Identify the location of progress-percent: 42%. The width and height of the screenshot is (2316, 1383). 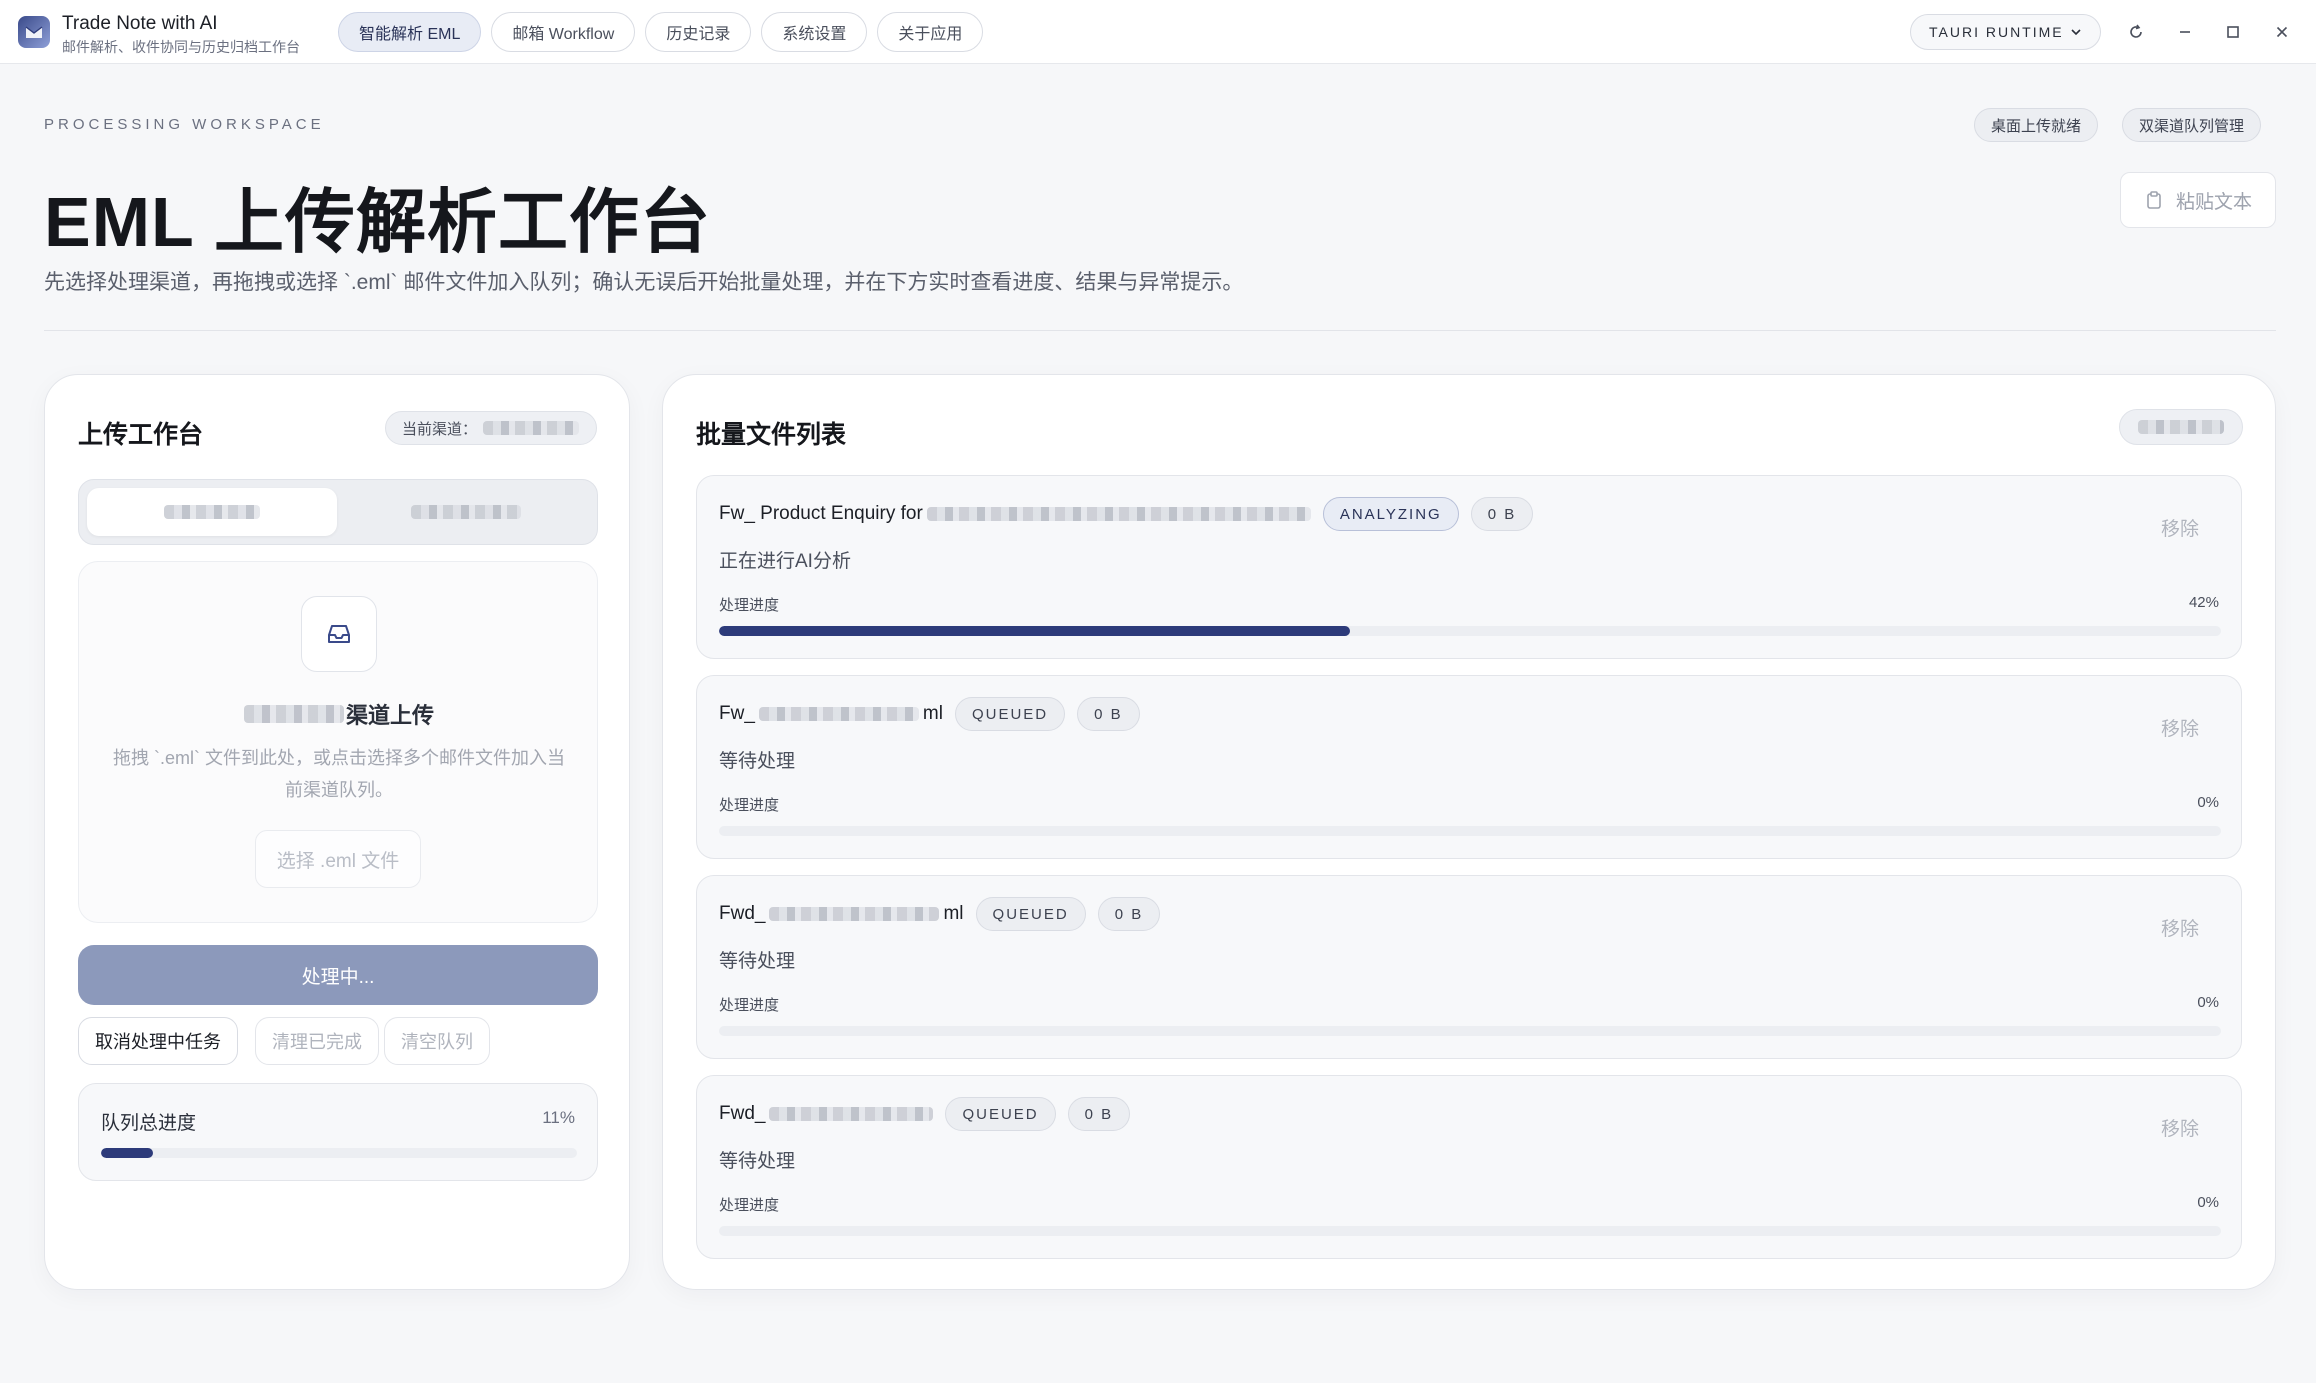
(2203, 602).